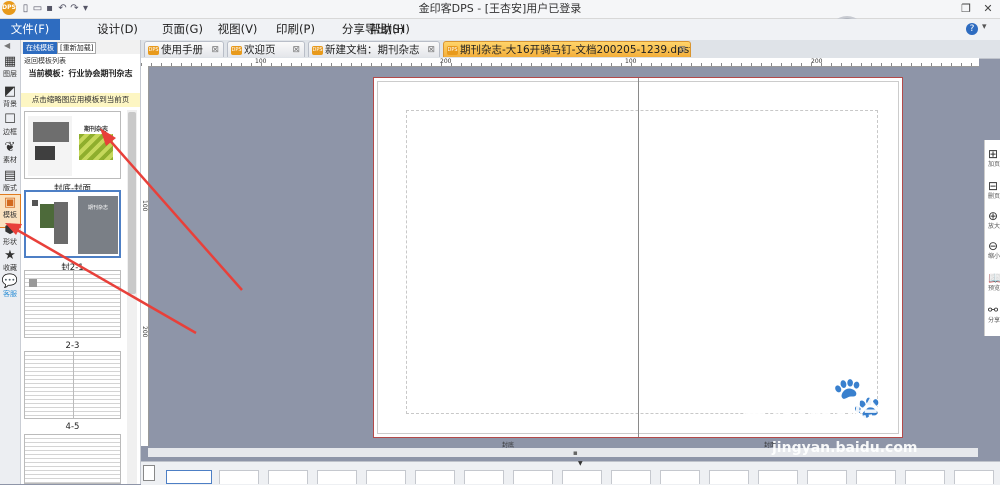 This screenshot has height=485, width=1000. What do you see at coordinates (845, 448) in the screenshot?
I see `watermark-url: jingyan.baidu.com` at bounding box center [845, 448].